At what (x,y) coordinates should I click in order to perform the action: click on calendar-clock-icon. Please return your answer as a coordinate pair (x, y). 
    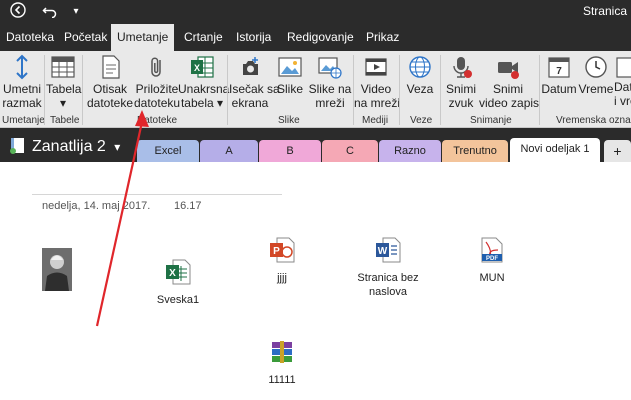
    Looking at the image, I should click on (623, 67).